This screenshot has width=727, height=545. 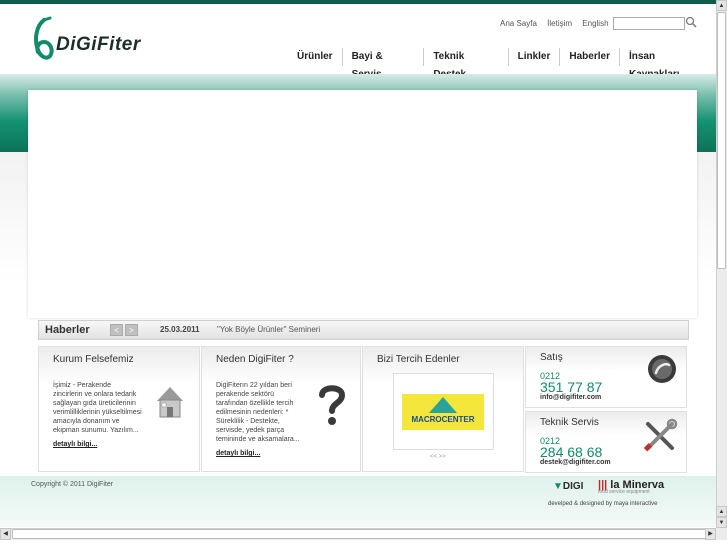 What do you see at coordinates (568, 486) in the screenshot?
I see `brand-digi-logo: ▼DIGI` at bounding box center [568, 486].